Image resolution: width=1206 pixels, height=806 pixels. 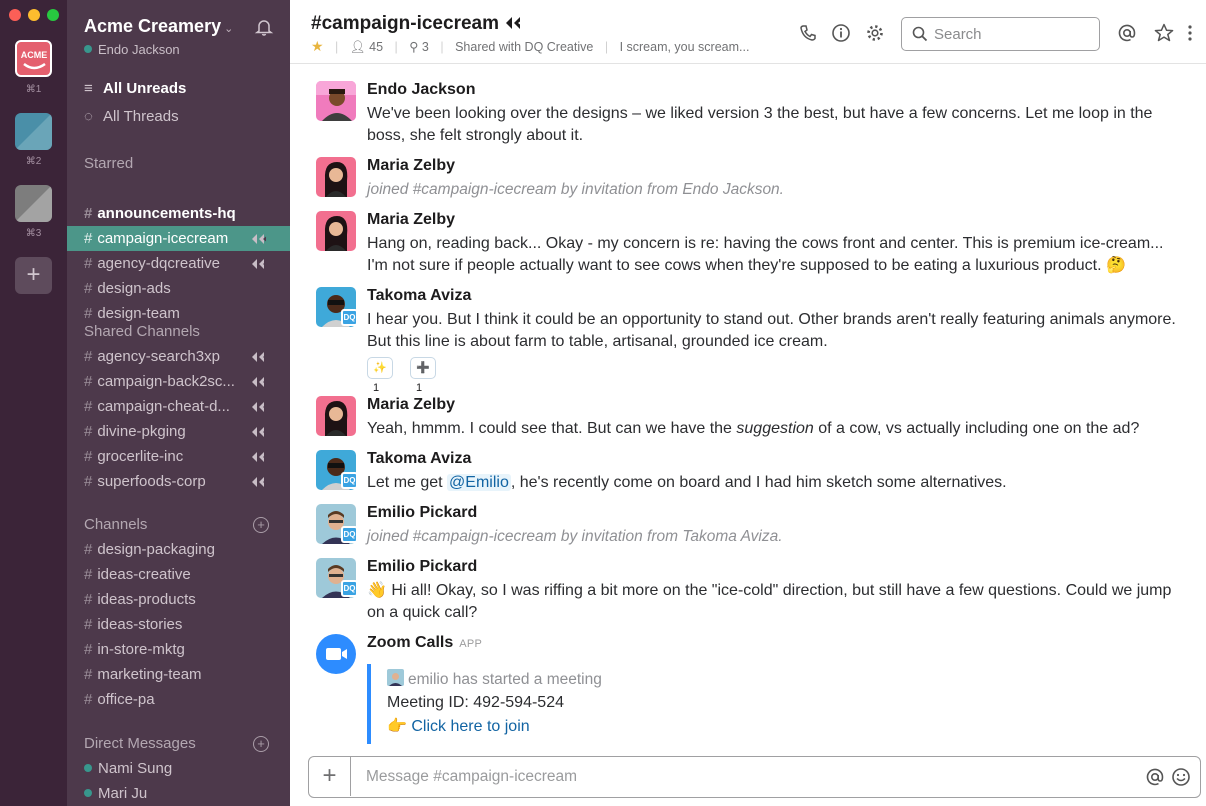 I want to click on avatar-maria-icon, so click(x=336, y=177).